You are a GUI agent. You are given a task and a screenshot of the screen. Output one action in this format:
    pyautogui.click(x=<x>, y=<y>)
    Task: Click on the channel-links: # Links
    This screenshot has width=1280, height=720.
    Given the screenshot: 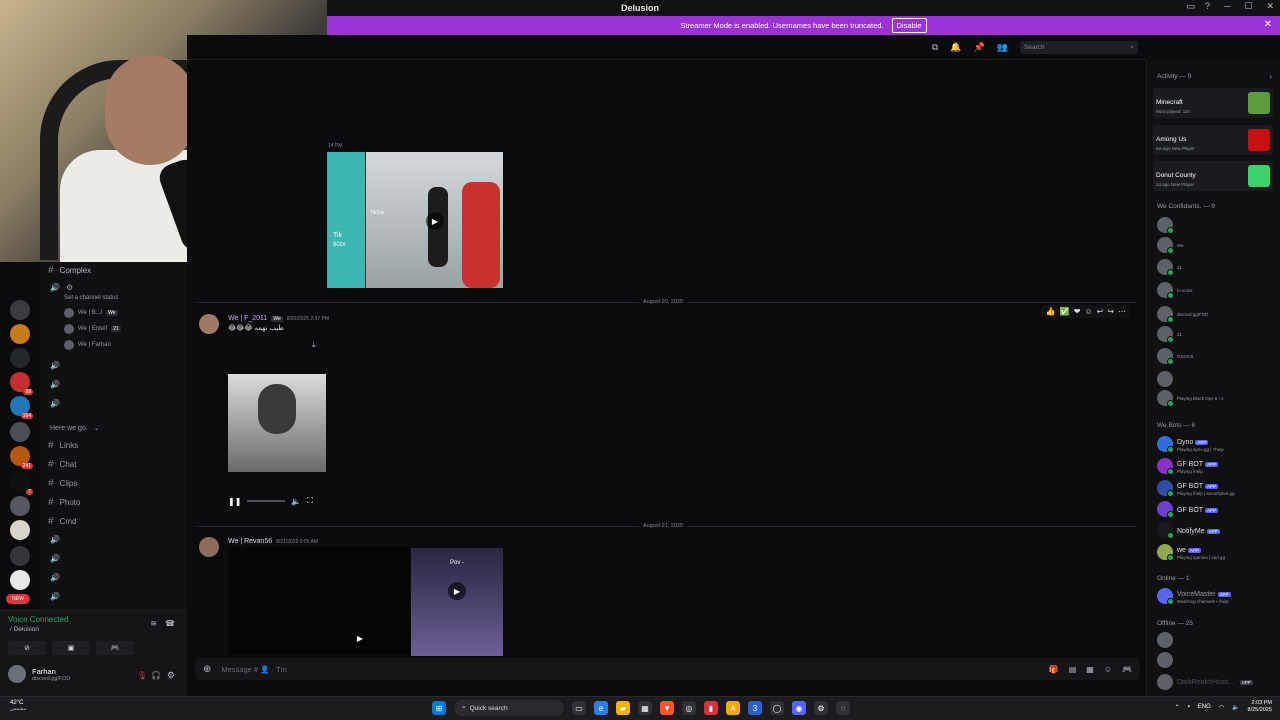 What is the action you would take?
    pyautogui.click(x=63, y=445)
    